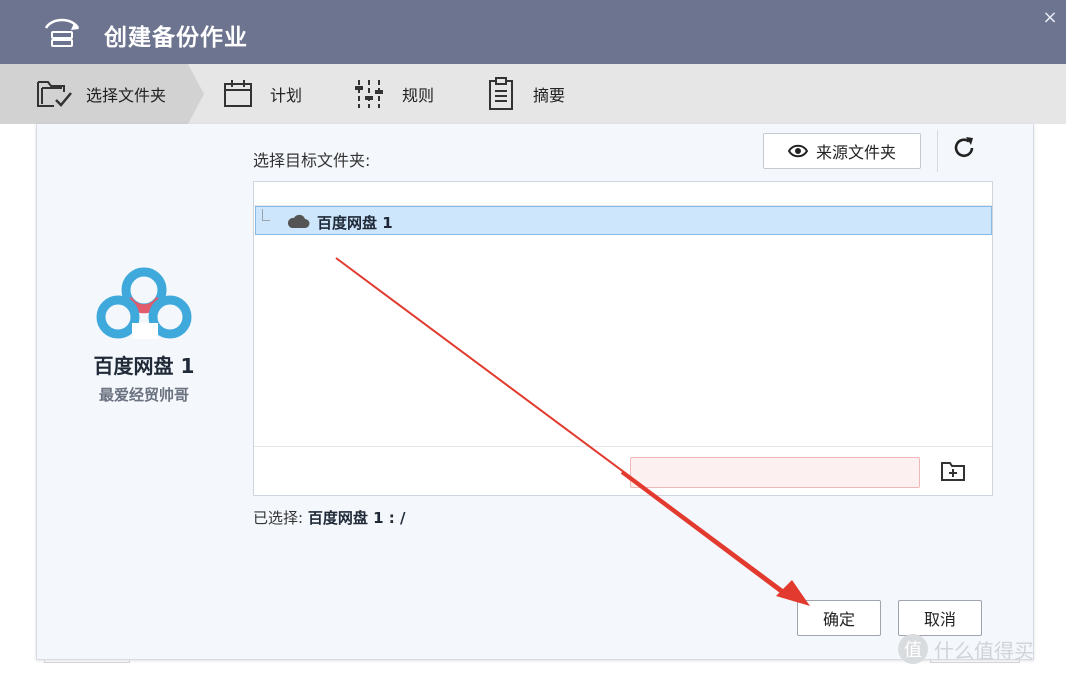  I want to click on tree-header-row, so click(623, 194).